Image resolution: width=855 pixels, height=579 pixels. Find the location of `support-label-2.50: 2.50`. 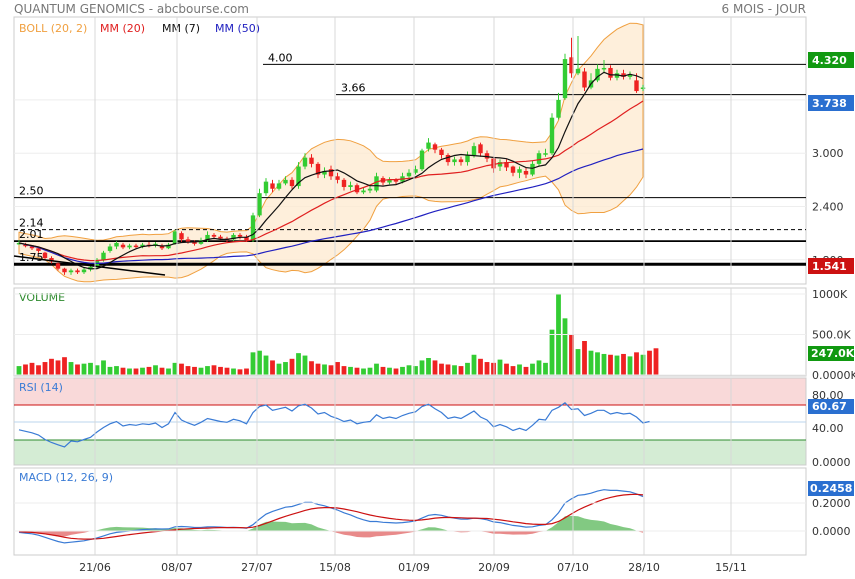

support-label-2.50: 2.50 is located at coordinates (31, 191).